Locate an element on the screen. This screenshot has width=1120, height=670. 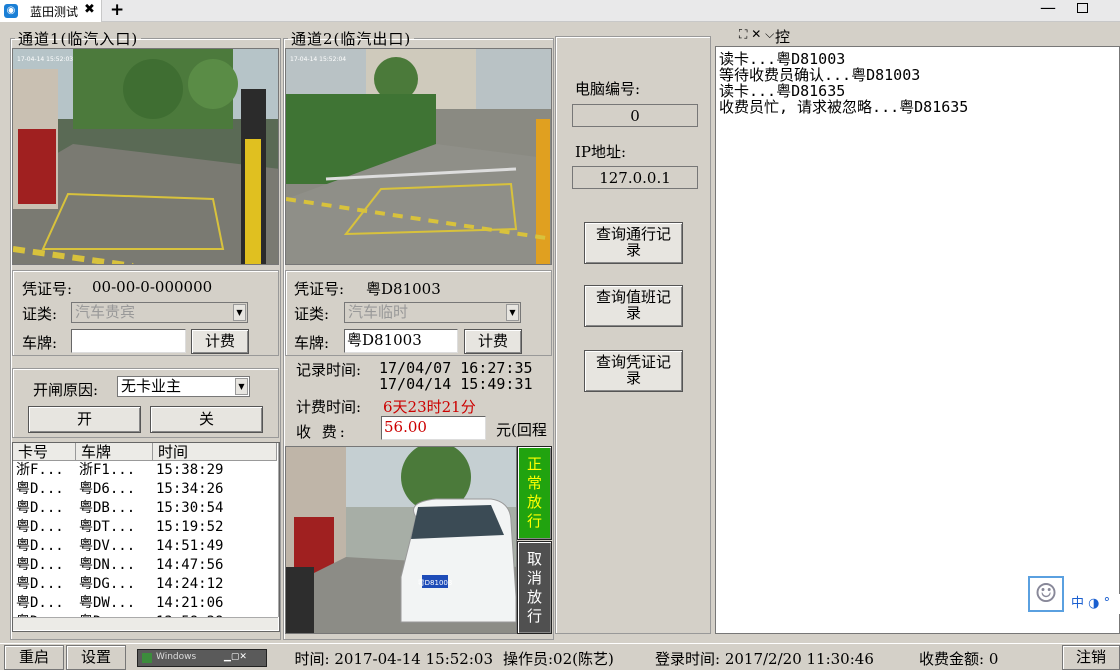
status-time: 时间: 2017-04-14 15:52:03 is located at coordinates (393, 659).